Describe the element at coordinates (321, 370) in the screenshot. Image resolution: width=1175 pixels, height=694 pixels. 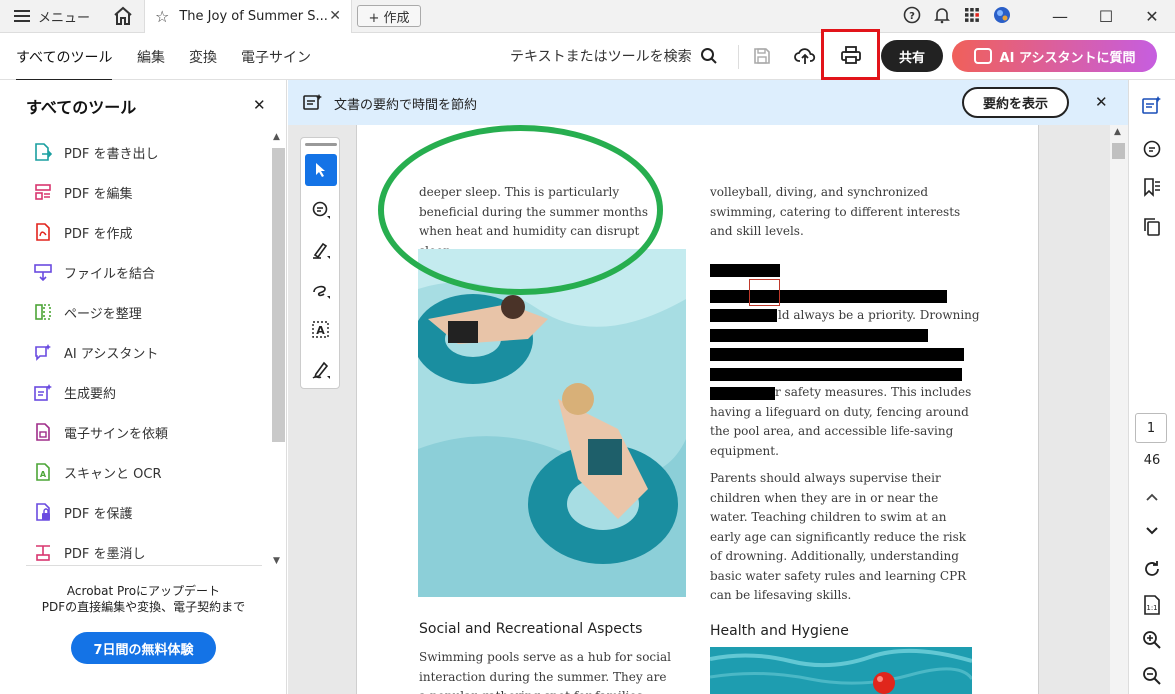
I see `sign-tool-icon` at that location.